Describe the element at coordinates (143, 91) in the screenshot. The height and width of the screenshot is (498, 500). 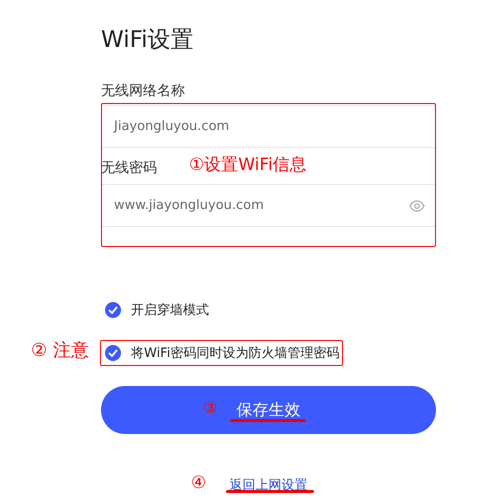
I see `field-label: 无线网络名称` at that location.